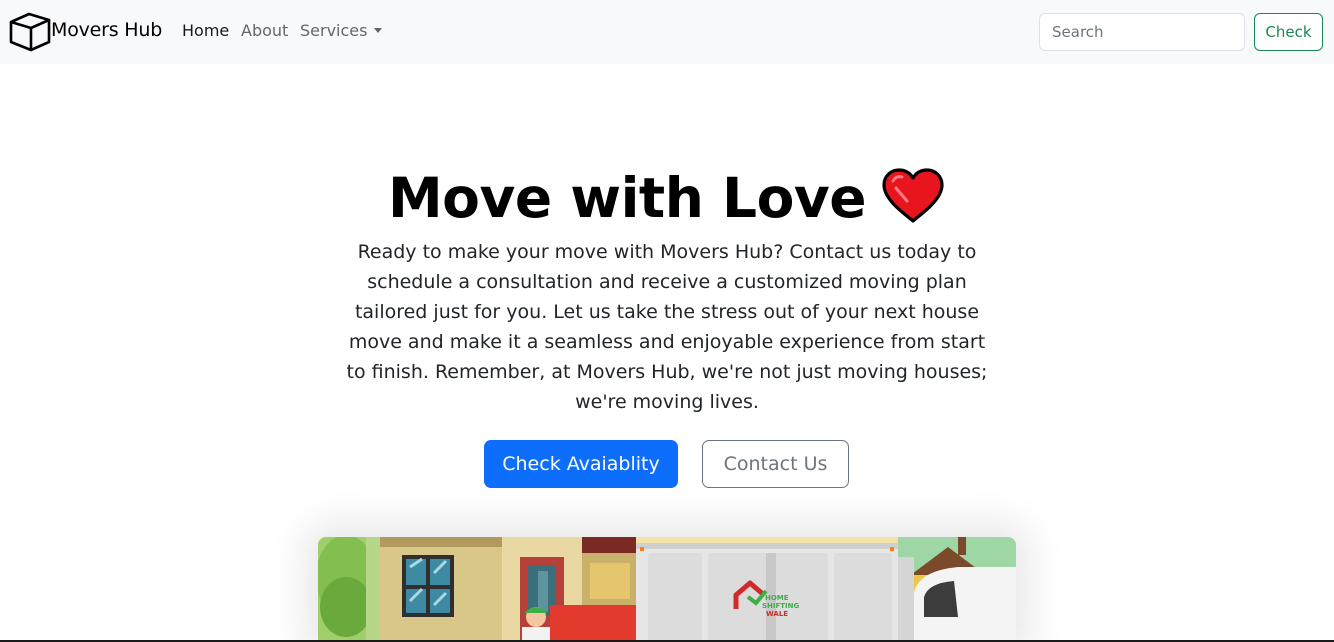 The image size is (1334, 642). I want to click on hero-title-text: Move with Love, so click(627, 198).